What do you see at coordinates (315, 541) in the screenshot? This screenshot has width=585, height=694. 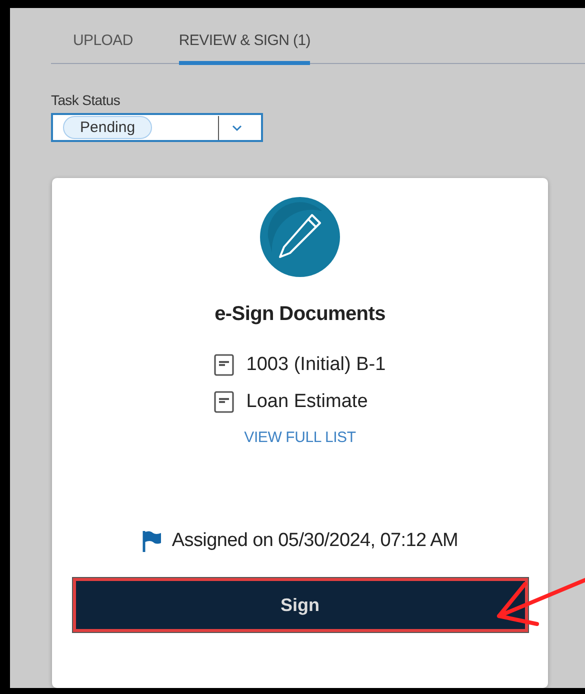 I see `assigned-date: Assigned on 05/30/2024, 07:12 AM` at bounding box center [315, 541].